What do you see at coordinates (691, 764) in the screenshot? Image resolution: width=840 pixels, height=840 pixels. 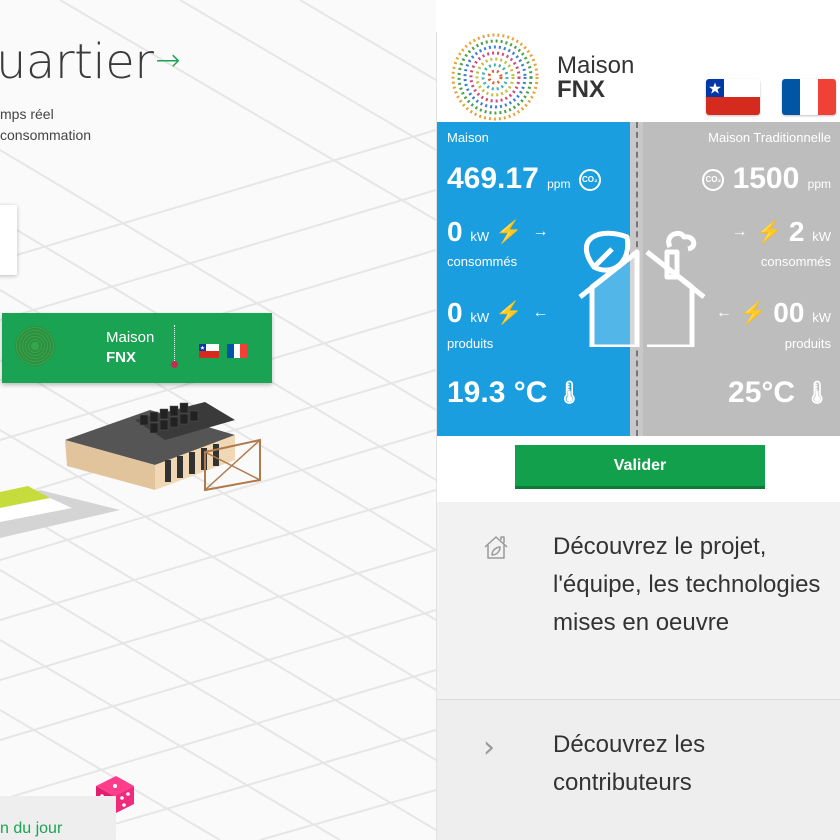 I see `contributors-text: Découvrez les contributeurs` at bounding box center [691, 764].